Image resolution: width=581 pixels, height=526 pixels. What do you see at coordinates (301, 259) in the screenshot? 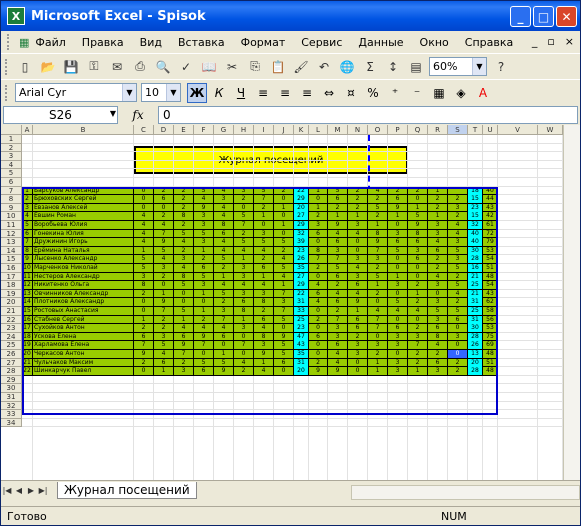
I see `total-sep-cell: 26` at bounding box center [301, 259].